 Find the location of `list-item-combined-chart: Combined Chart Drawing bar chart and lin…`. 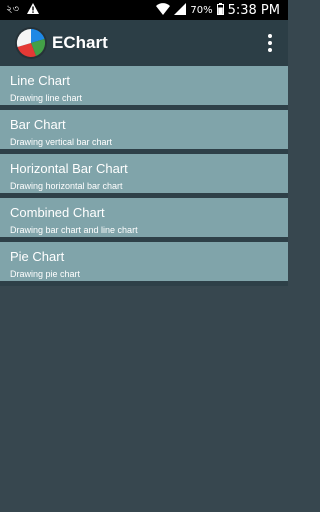

list-item-combined-chart: Combined Chart Drawing bar chart and lin… is located at coordinates (144, 220).